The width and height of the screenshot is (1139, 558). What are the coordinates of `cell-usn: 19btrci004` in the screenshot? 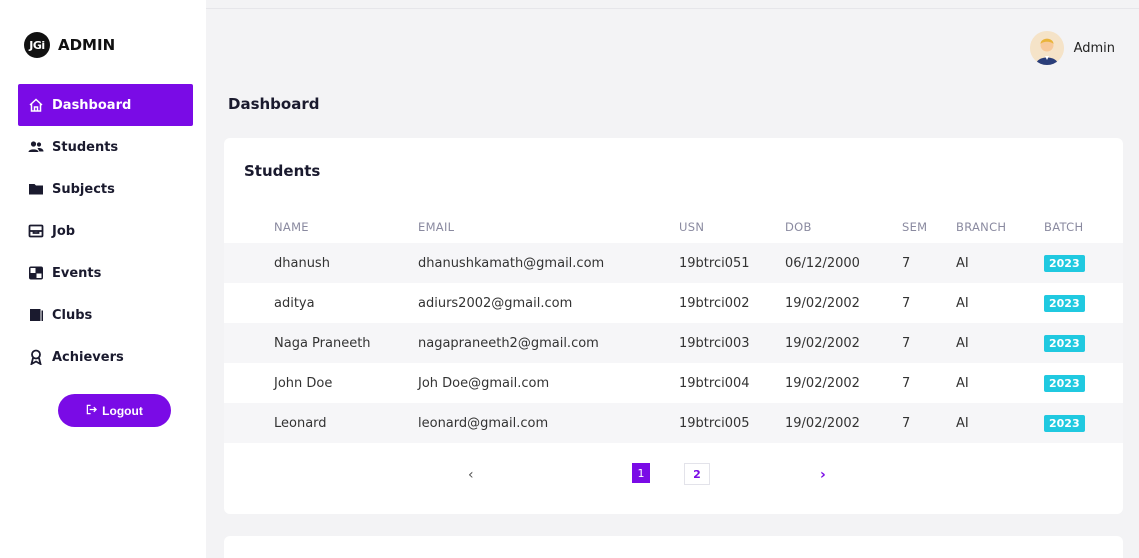 It's located at (714, 383).